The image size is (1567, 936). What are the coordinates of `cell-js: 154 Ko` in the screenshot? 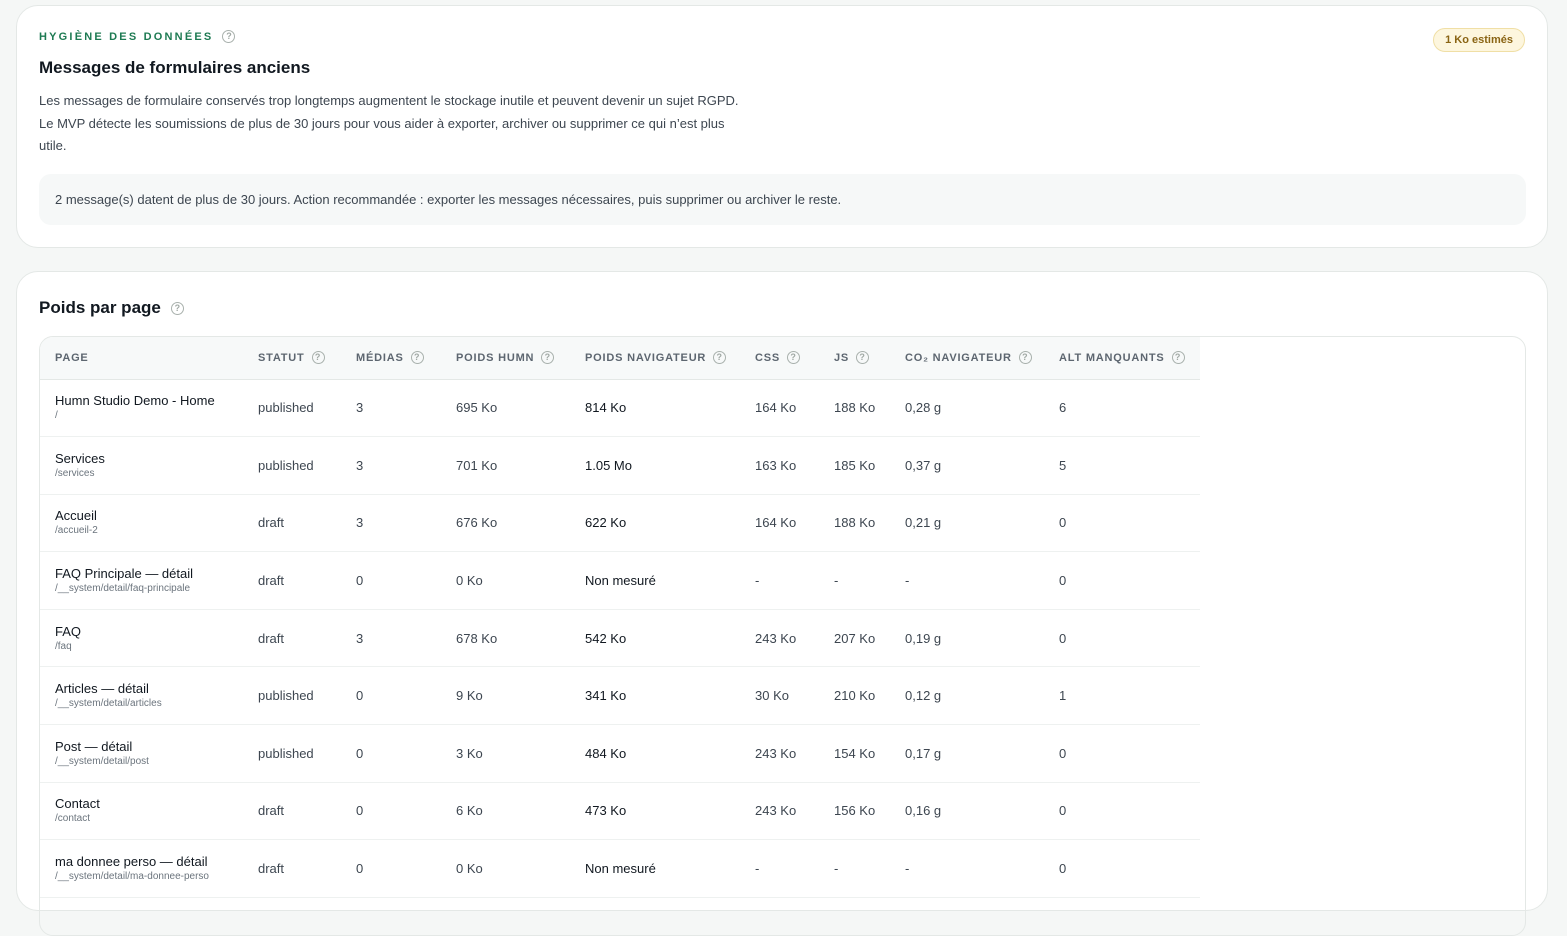 It's located at (854, 753).